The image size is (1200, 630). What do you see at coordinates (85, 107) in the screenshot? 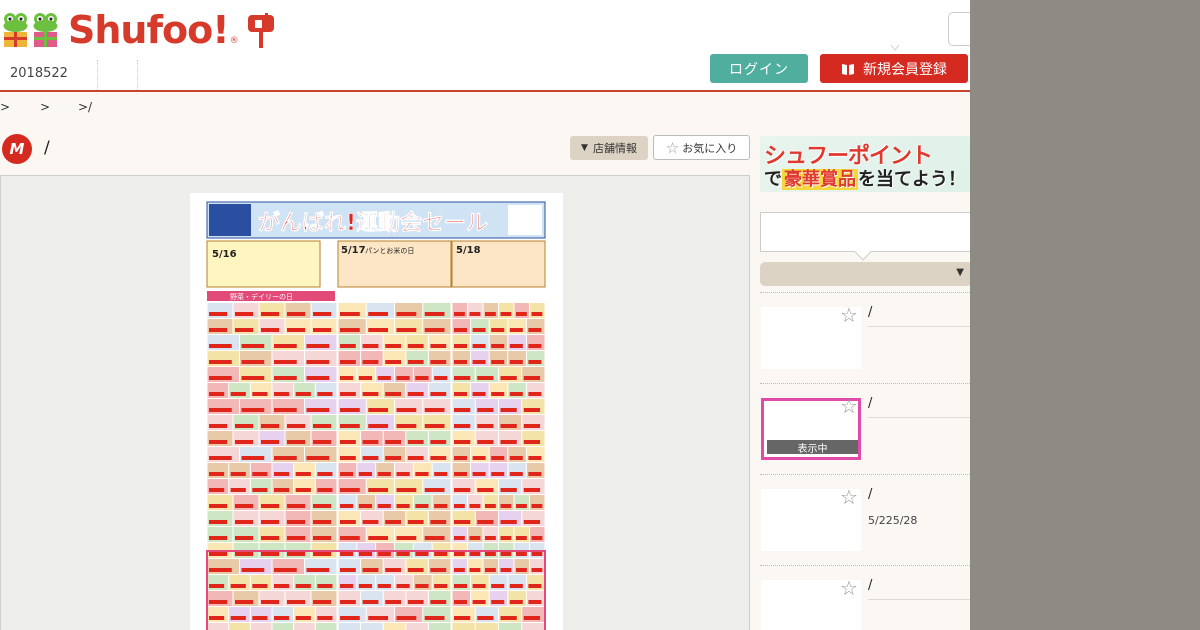
I see `breadcrumb-item: >/` at bounding box center [85, 107].